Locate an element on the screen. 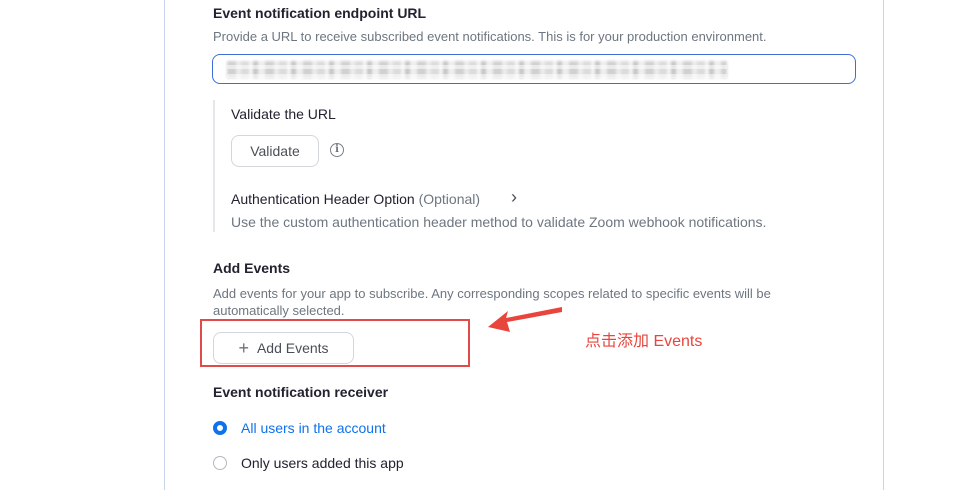  chevron-right-icon: › is located at coordinates (514, 197).